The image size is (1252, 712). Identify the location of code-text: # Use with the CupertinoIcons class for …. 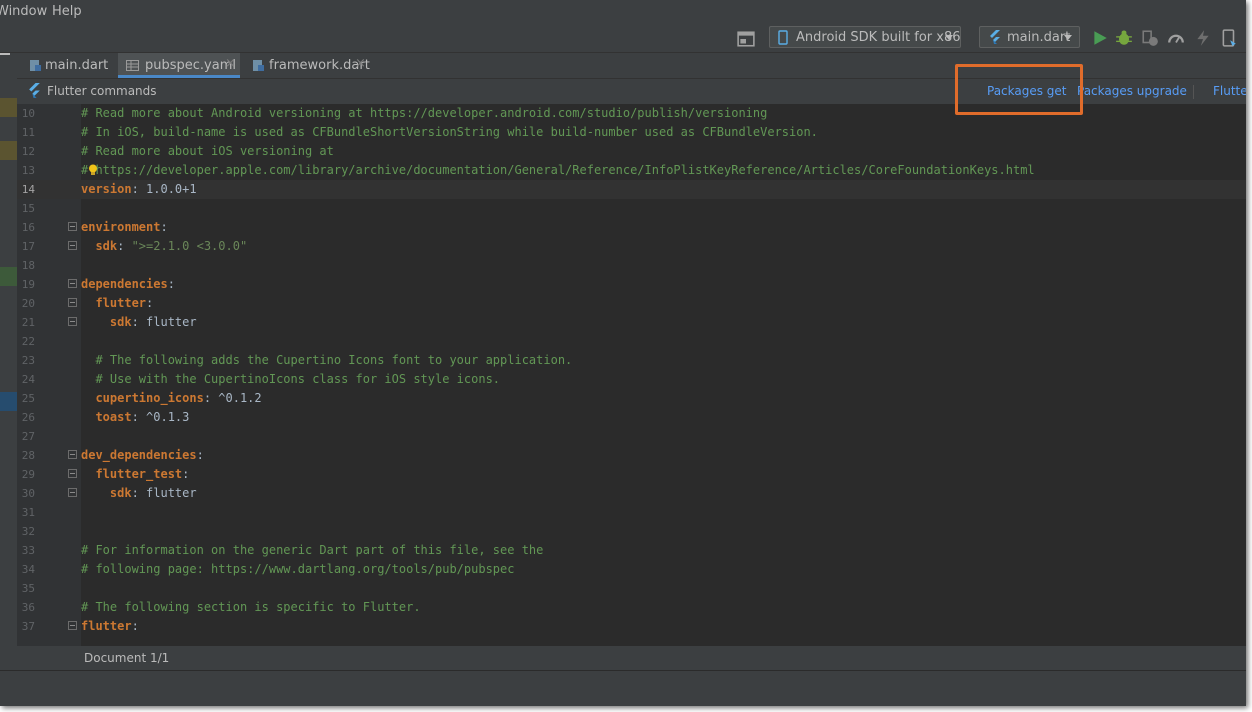
(290, 379).